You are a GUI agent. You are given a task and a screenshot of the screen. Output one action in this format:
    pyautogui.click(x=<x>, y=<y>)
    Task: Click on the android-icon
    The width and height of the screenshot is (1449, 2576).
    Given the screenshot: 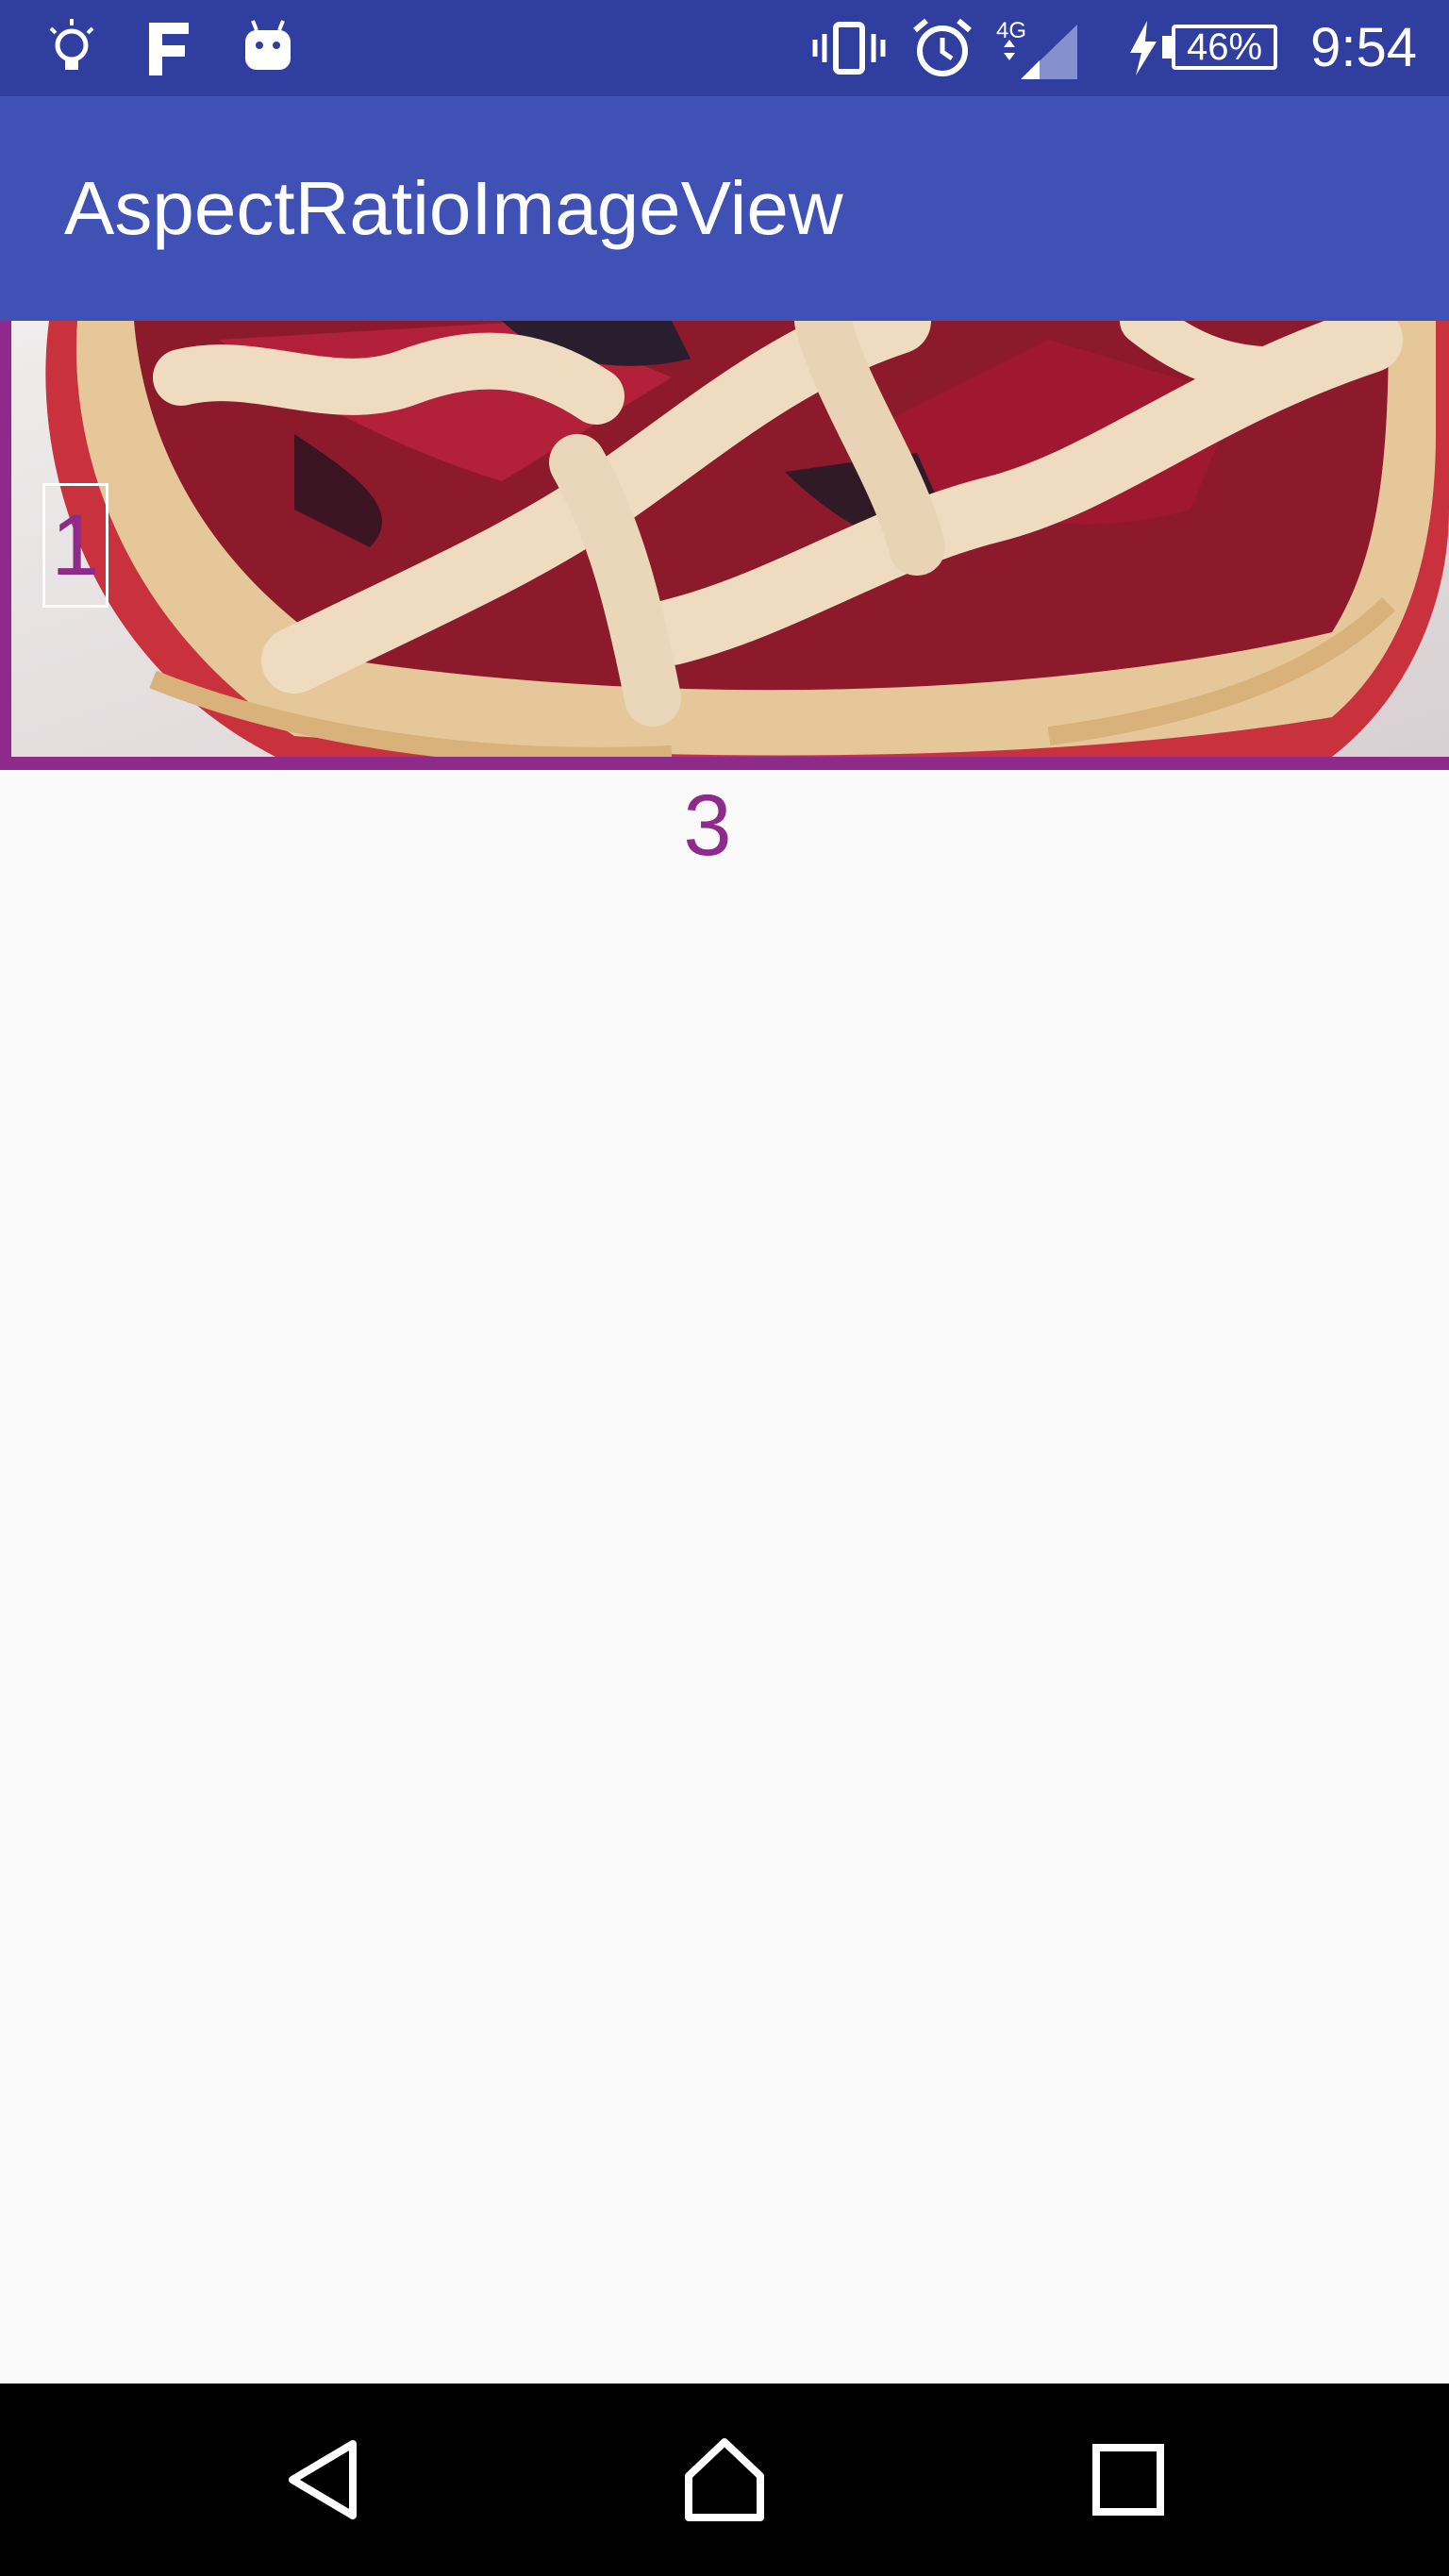 What is the action you would take?
    pyautogui.click(x=268, y=48)
    